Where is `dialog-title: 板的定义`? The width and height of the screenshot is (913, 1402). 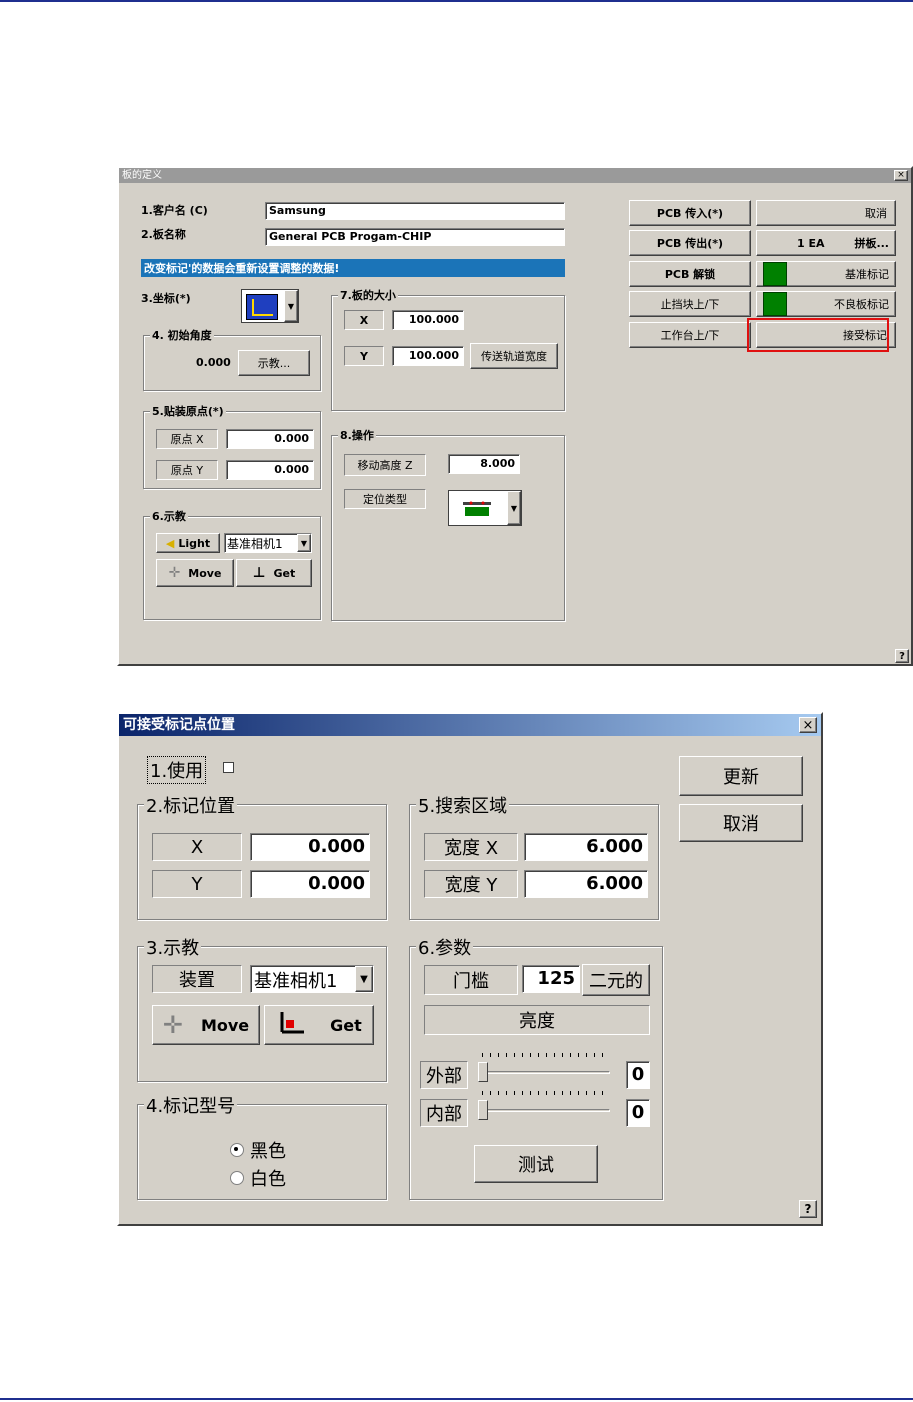 dialog-title: 板的定义 is located at coordinates (515, 175).